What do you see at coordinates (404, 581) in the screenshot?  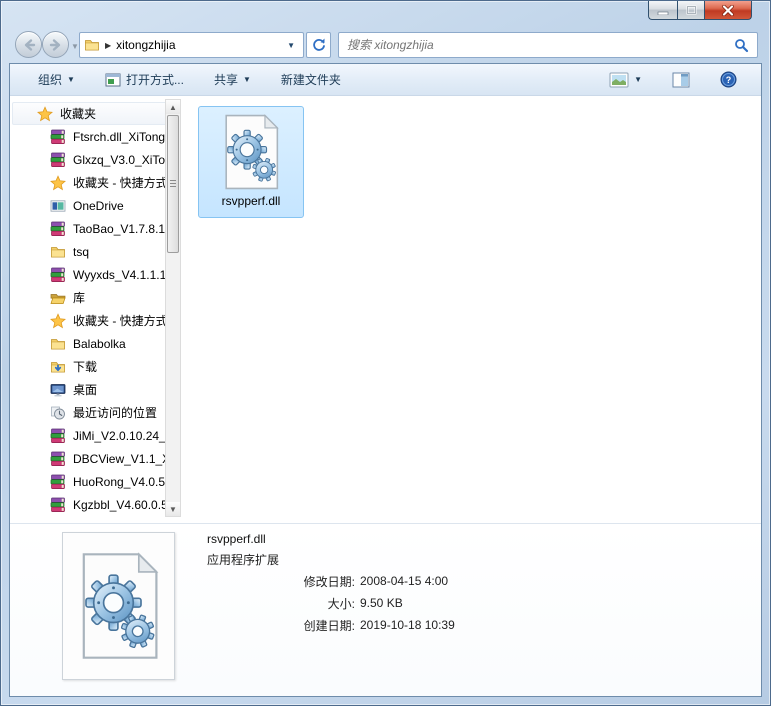 I see `details-row-value: 2008-04-15 4:00` at bounding box center [404, 581].